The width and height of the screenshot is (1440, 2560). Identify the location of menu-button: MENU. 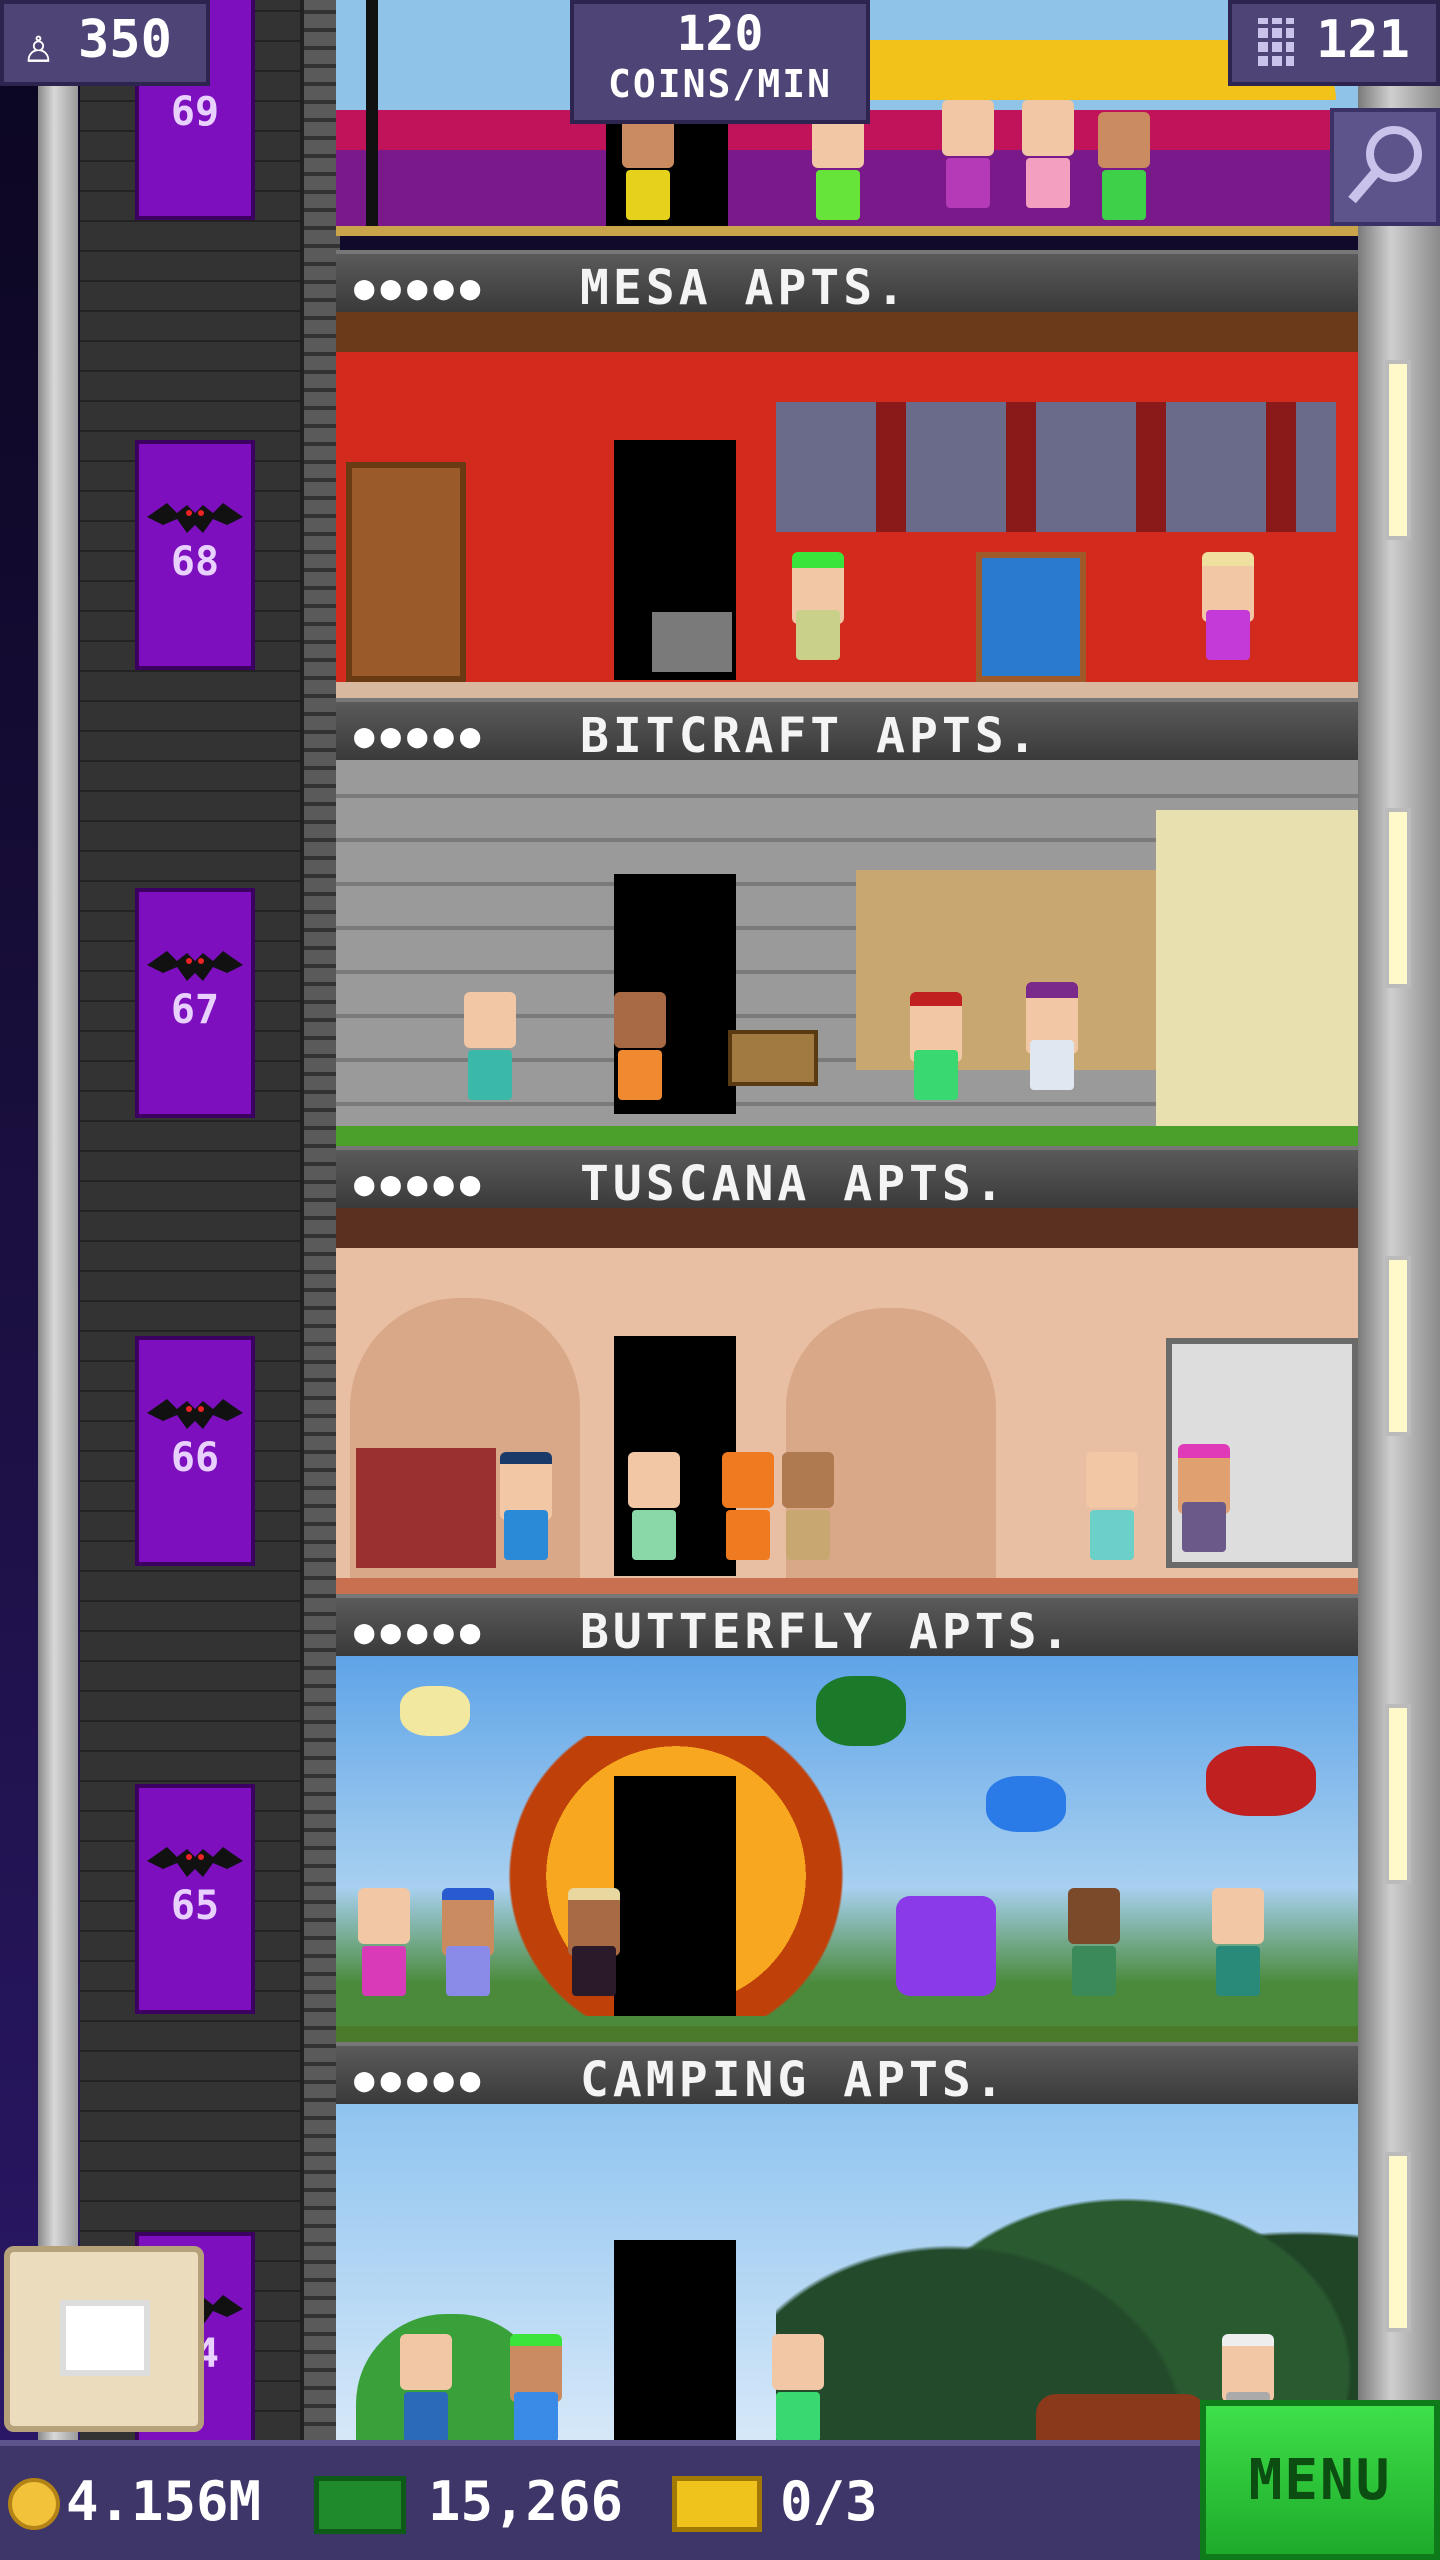
(1320, 2480).